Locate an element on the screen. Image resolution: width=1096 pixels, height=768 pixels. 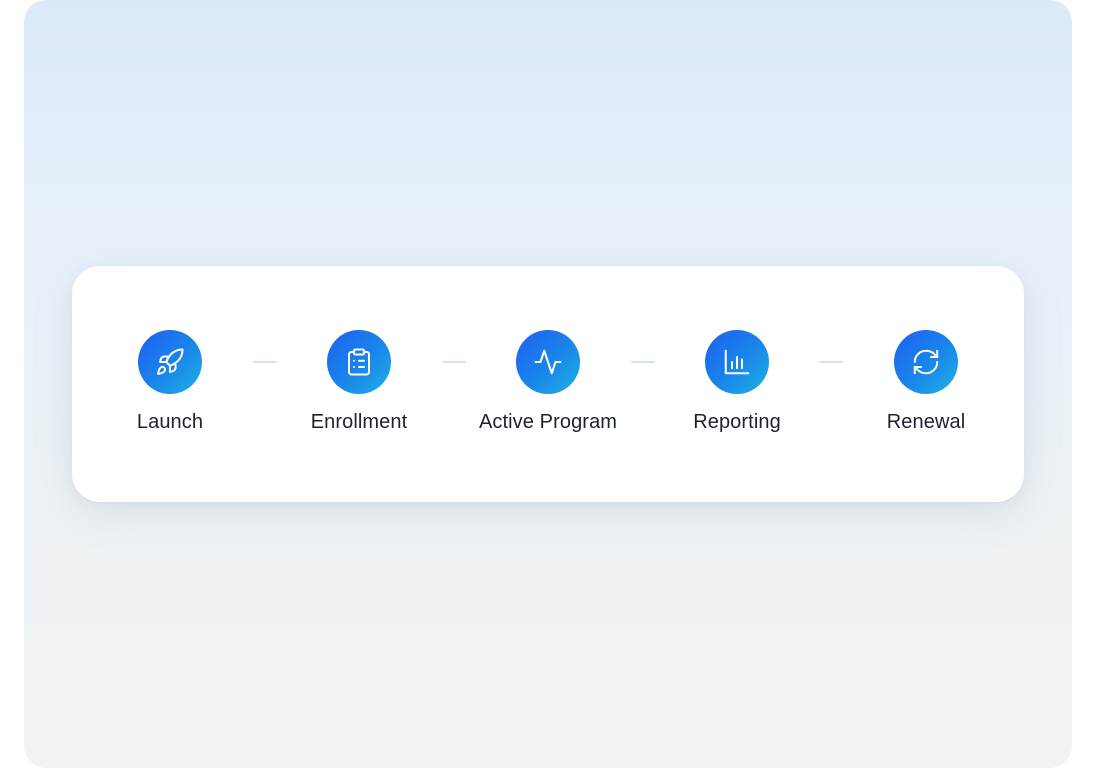
step-reporting: Reporting is located at coordinates (737, 382).